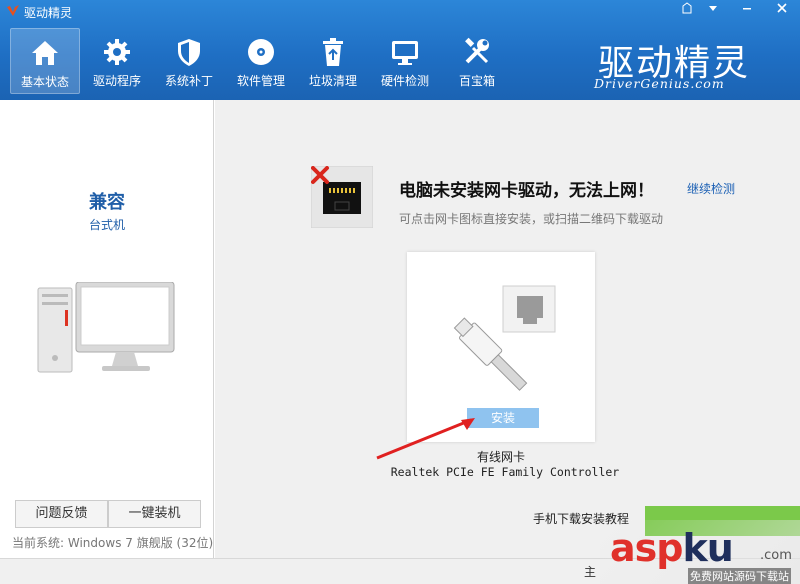 The width and height of the screenshot is (800, 584). Describe the element at coordinates (400, 12) in the screenshot. I see `title-bar: 驱动精灵` at that location.